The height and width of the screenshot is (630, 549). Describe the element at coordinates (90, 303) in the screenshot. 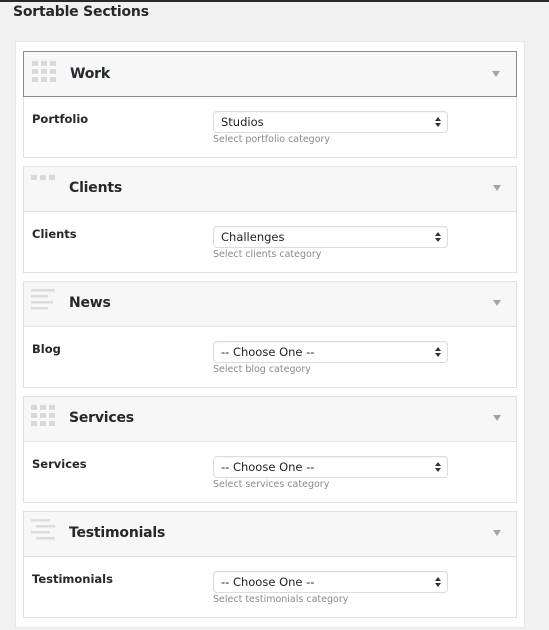

I see `section-title: News` at that location.